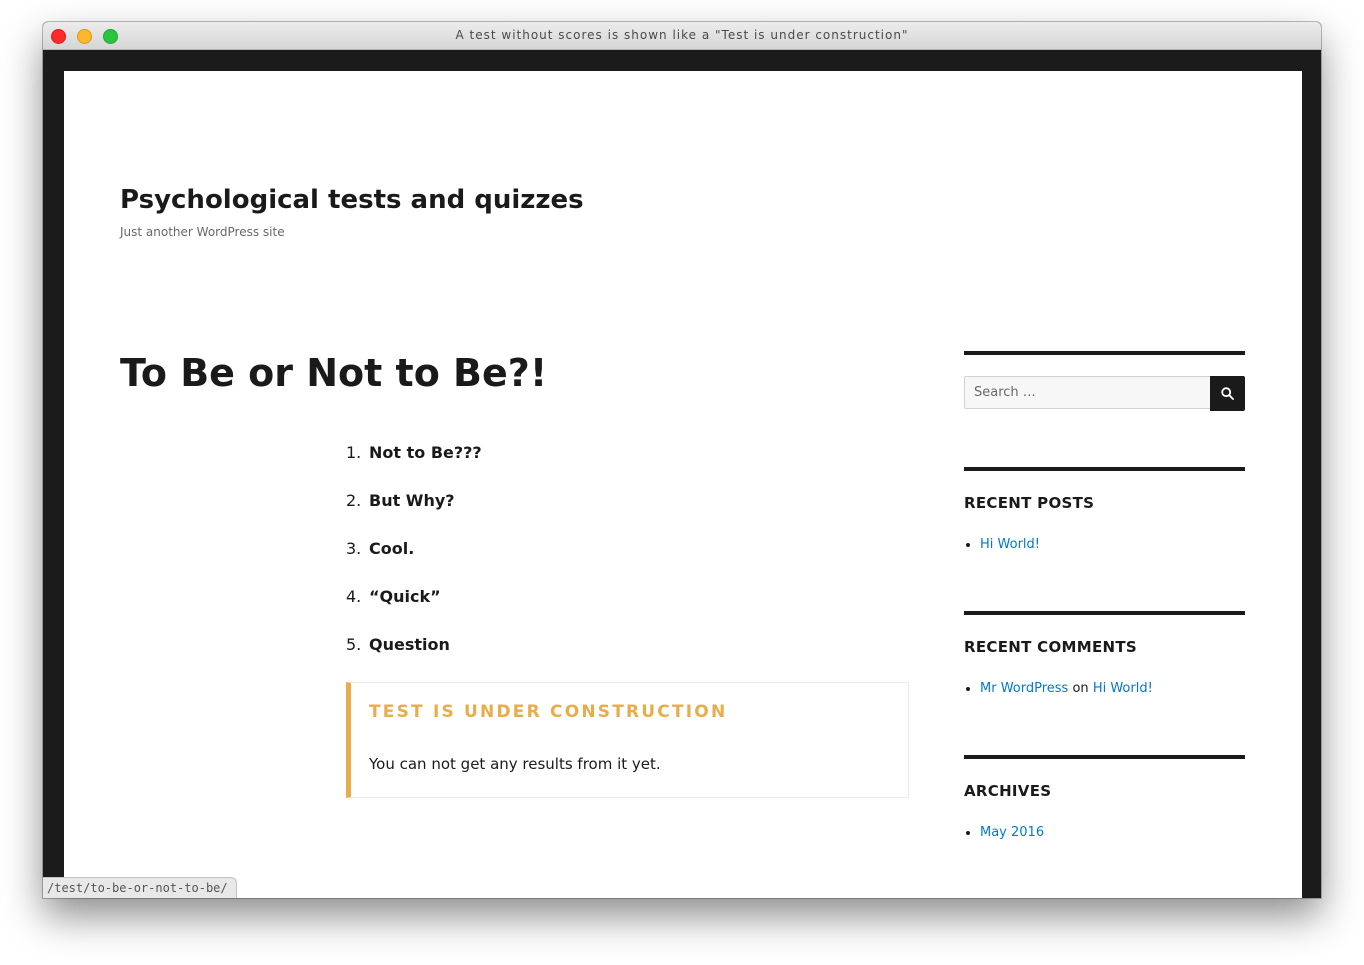 The width and height of the screenshot is (1364, 965). I want to click on question-text: Question, so click(409, 644).